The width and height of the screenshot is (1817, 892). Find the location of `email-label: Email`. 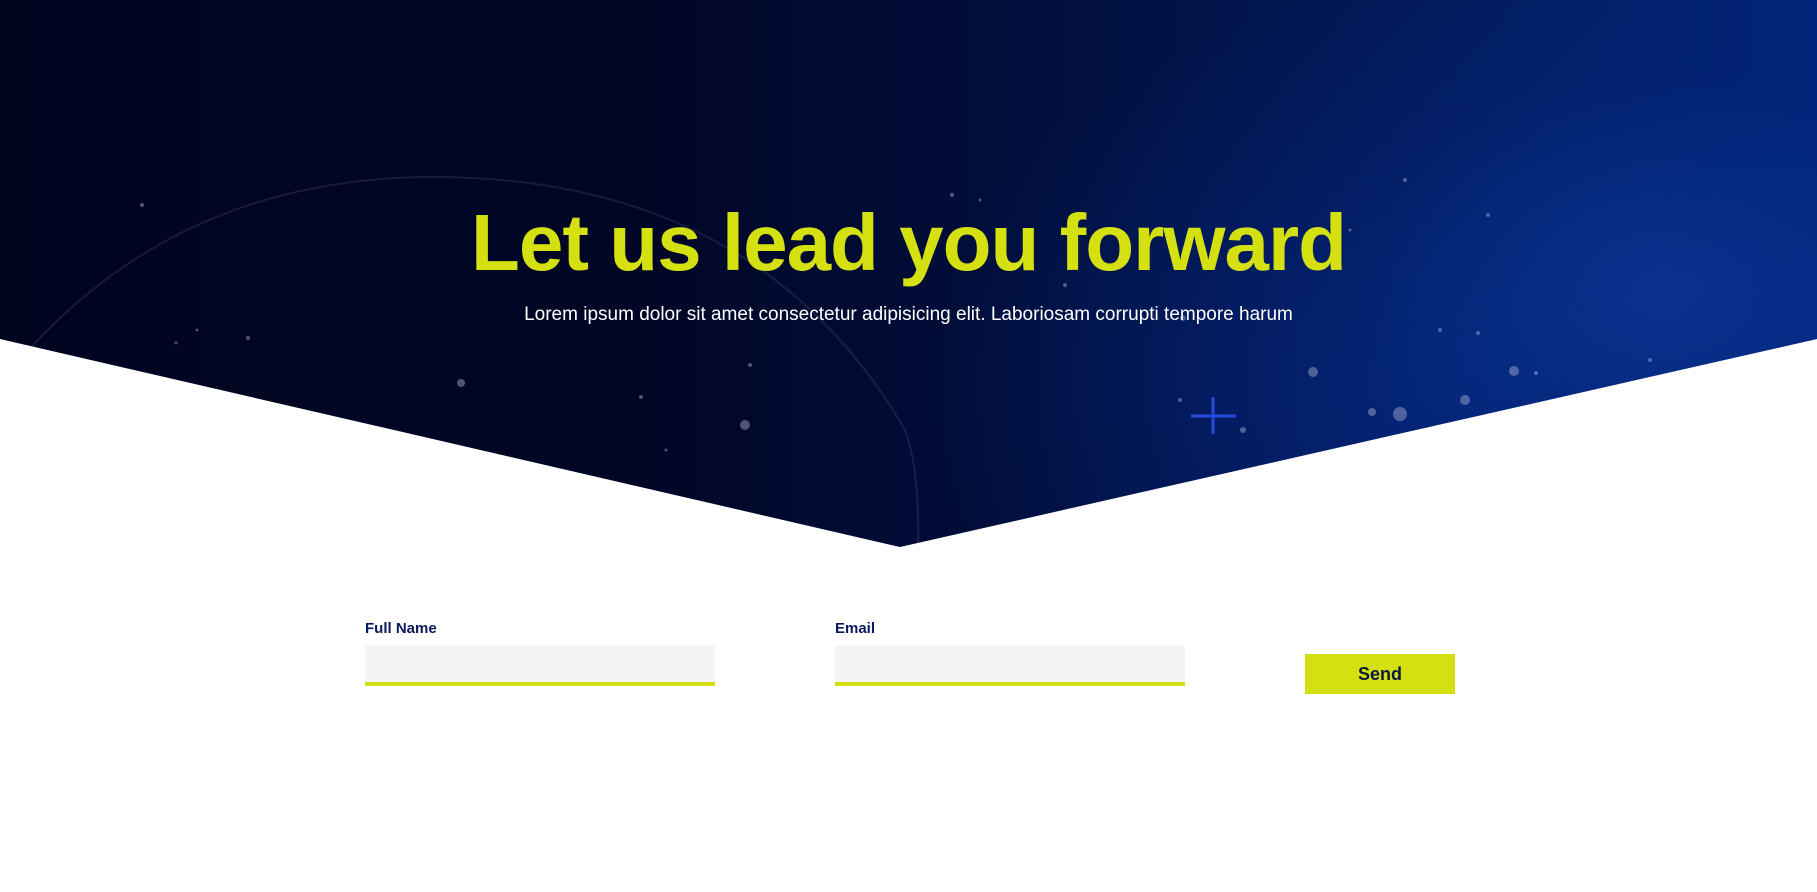

email-label: Email is located at coordinates (855, 628).